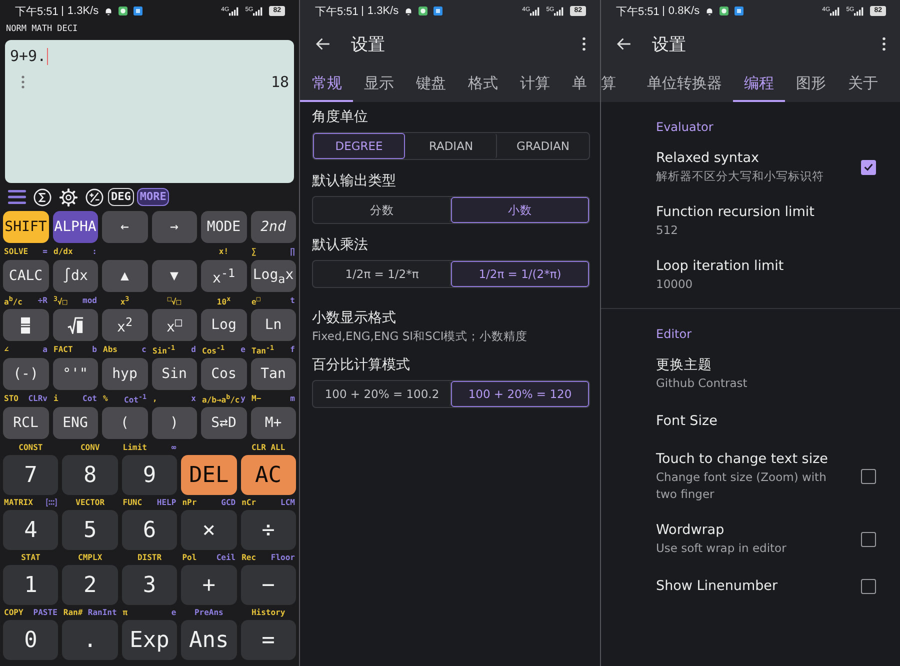 Image resolution: width=900 pixels, height=666 pixels. I want to click on segment-option: 1/2π = 1/(2*π), so click(520, 274).